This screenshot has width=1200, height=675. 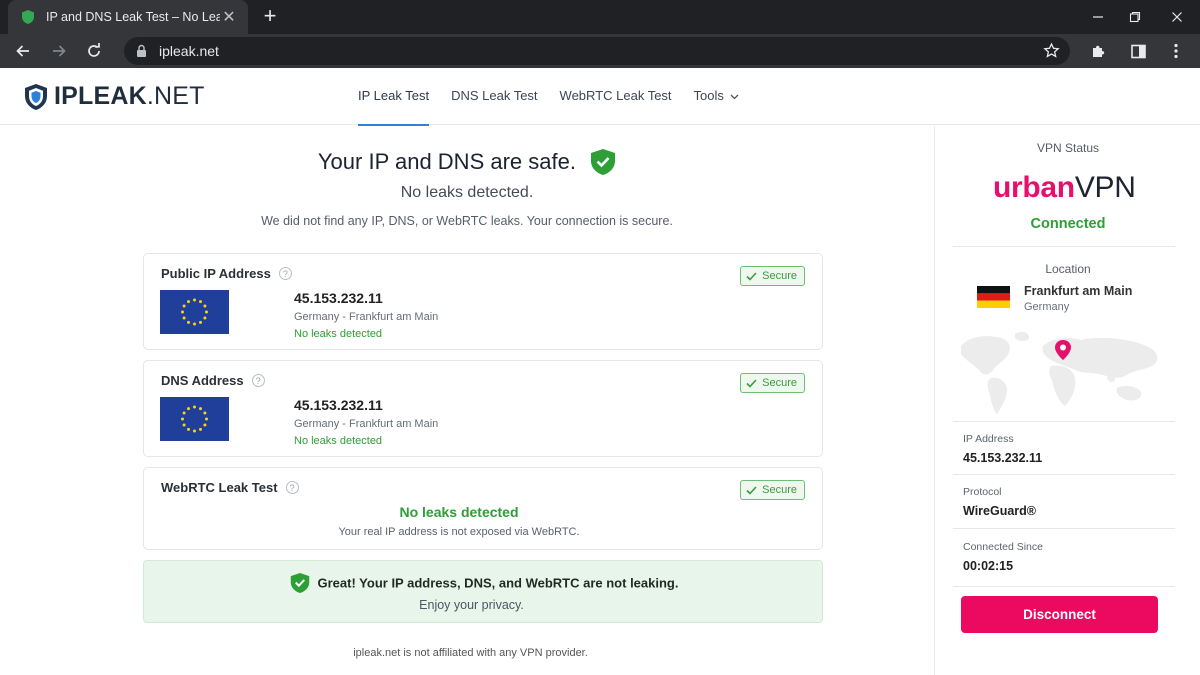 I want to click on bookmark-star-icon, so click(x=1051, y=50).